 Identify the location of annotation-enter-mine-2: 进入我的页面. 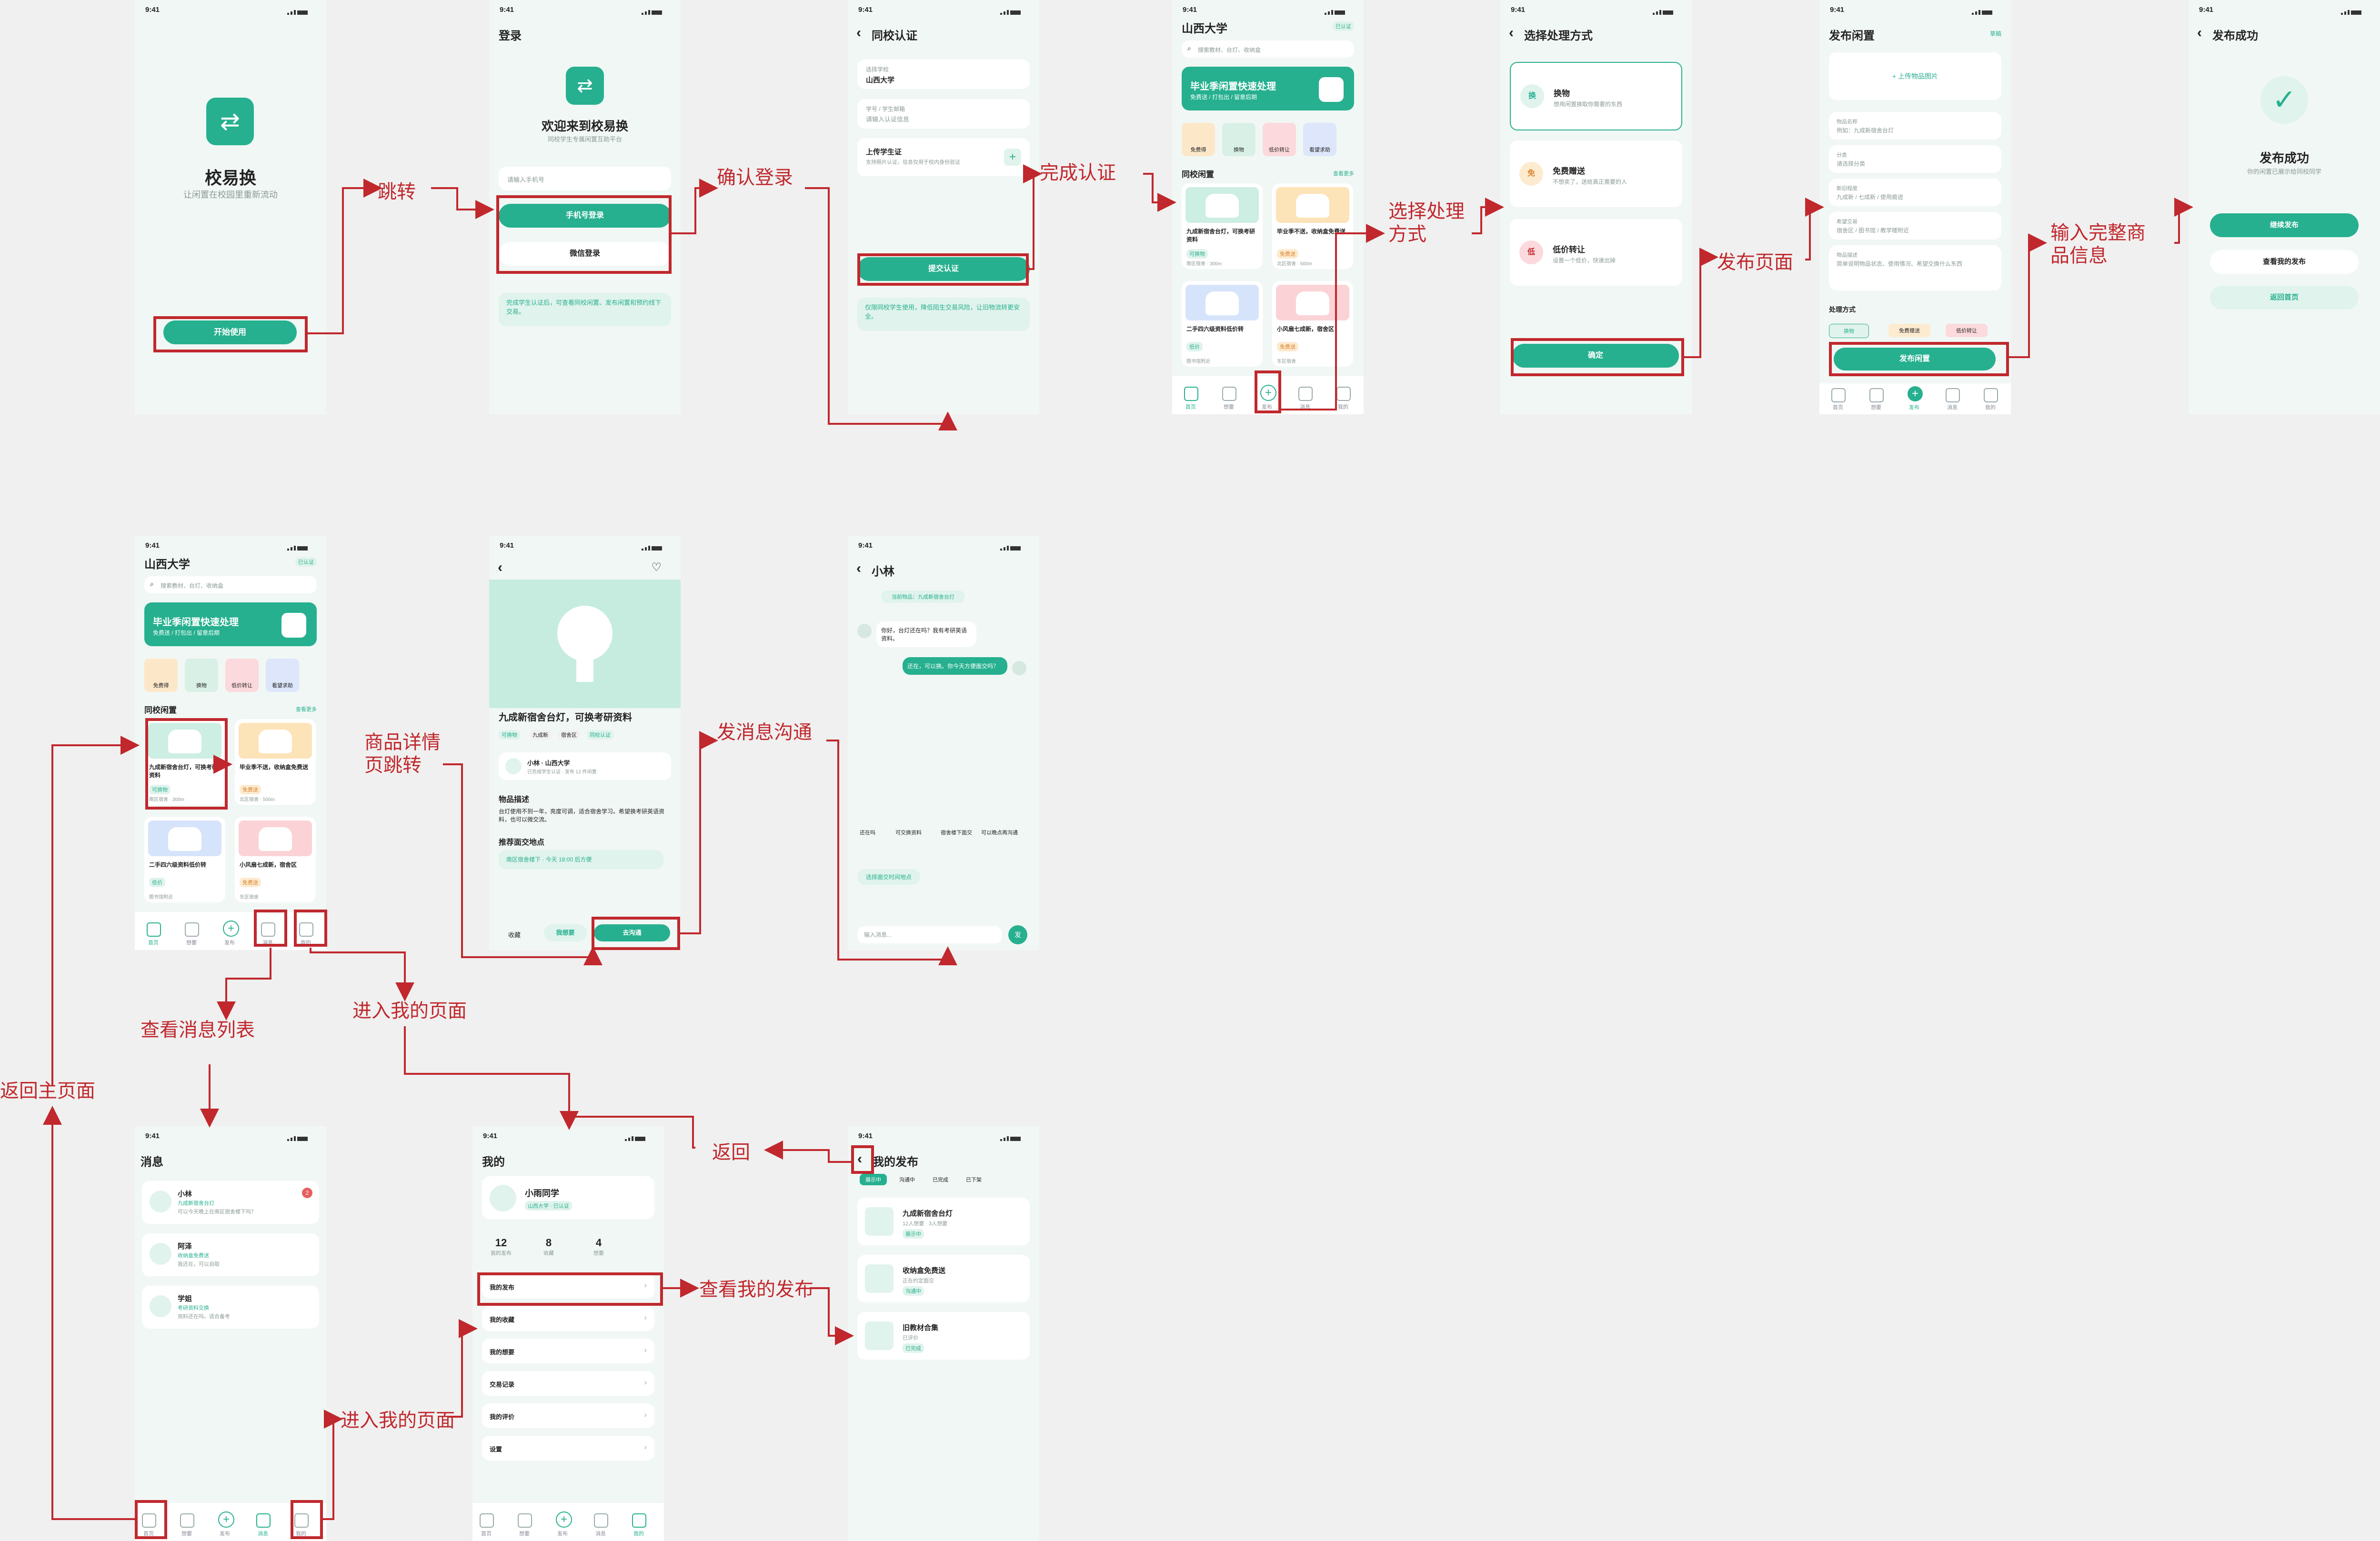
(398, 1421).